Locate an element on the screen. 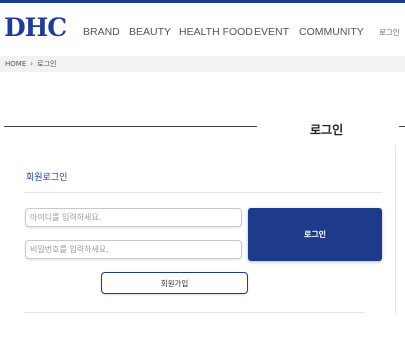 This screenshot has height=343, width=405. breadcrumb-home: HOME is located at coordinates (15, 64).